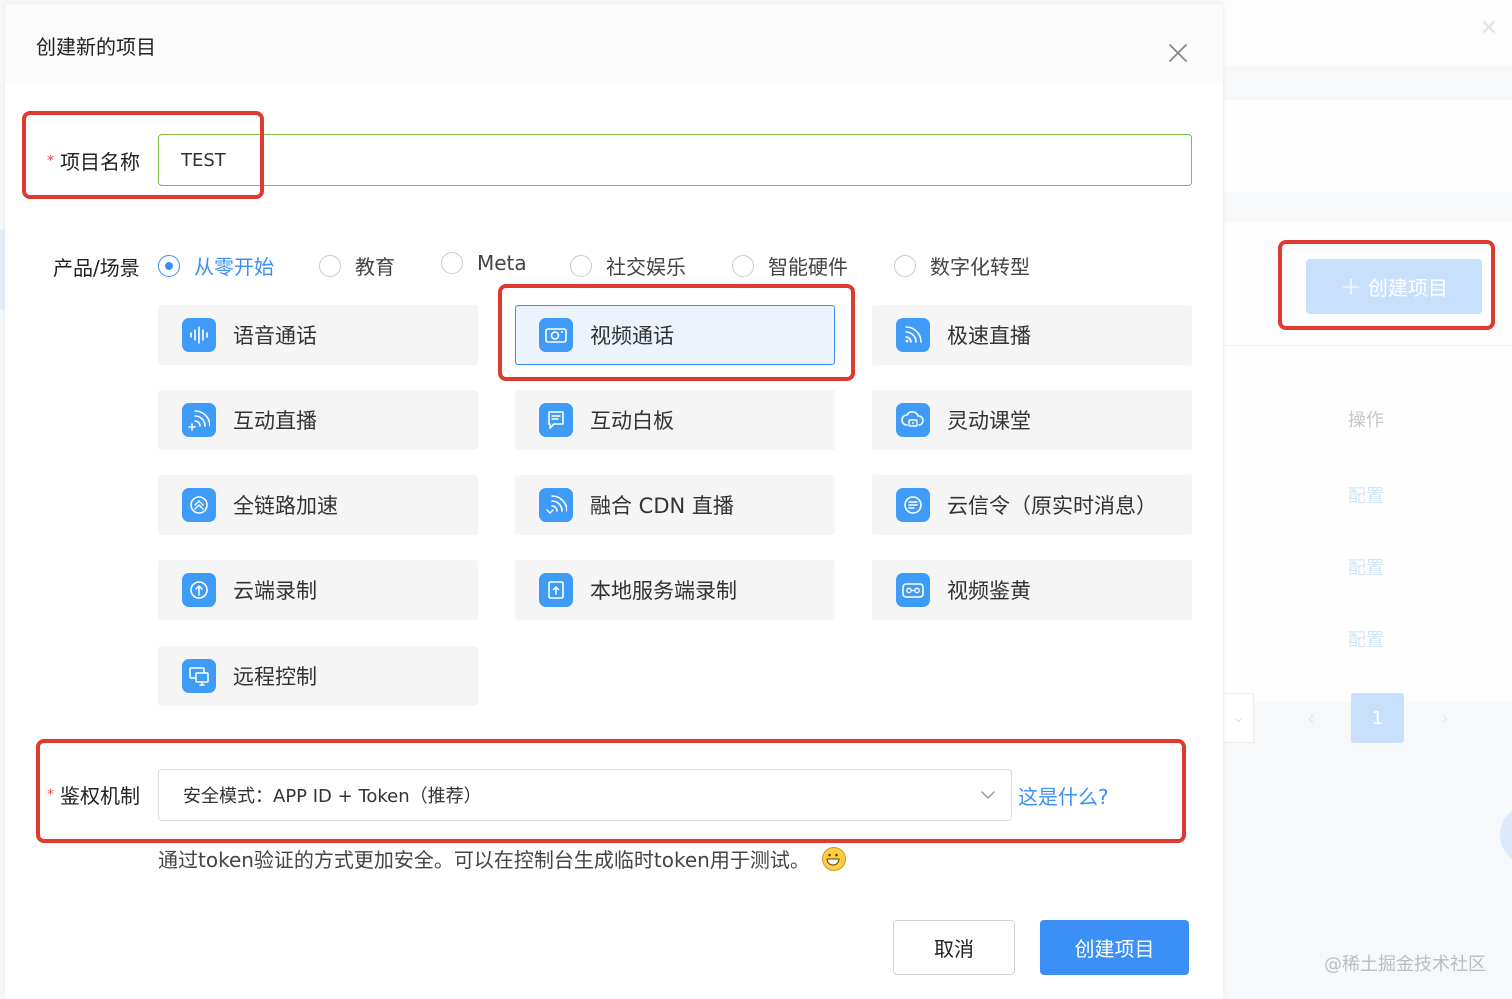  Describe the element at coordinates (1351, 286) in the screenshot. I see `plus-icon: +` at that location.